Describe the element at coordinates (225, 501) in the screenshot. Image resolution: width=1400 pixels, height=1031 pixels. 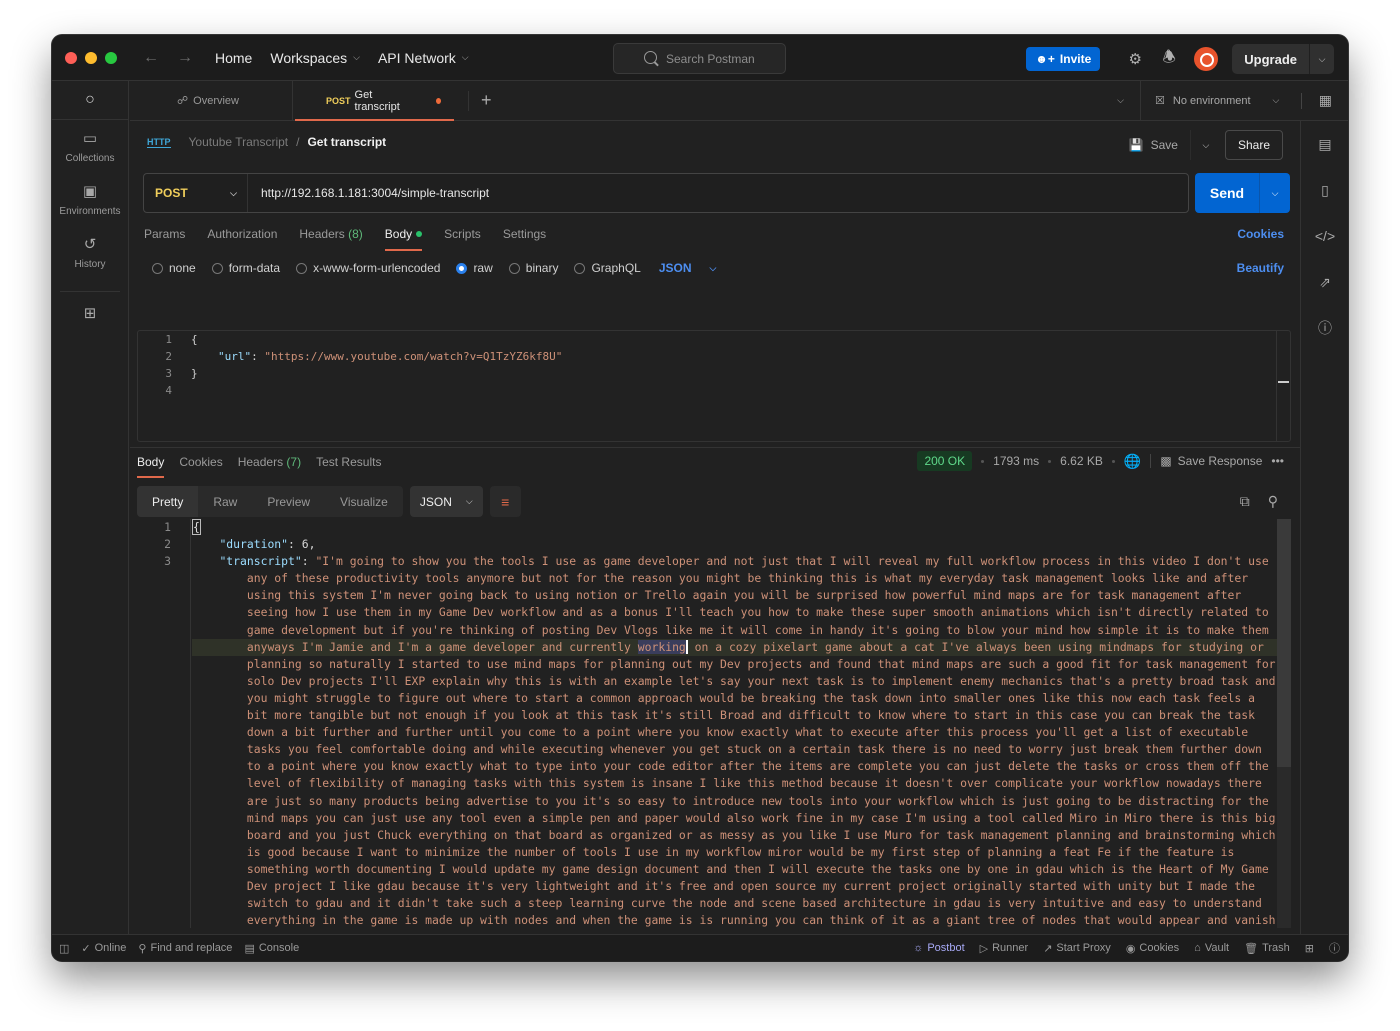
I see `view-raw: Raw` at that location.